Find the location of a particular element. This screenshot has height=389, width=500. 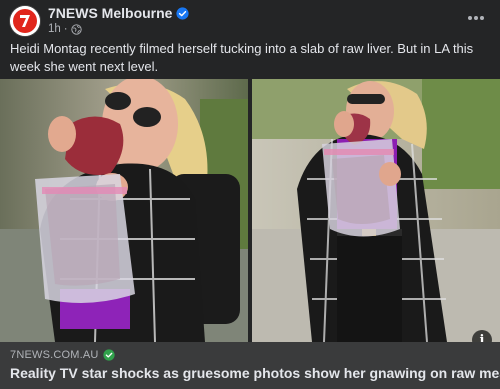

page-name-row: 7NEWS Melbourne is located at coordinates (119, 13).